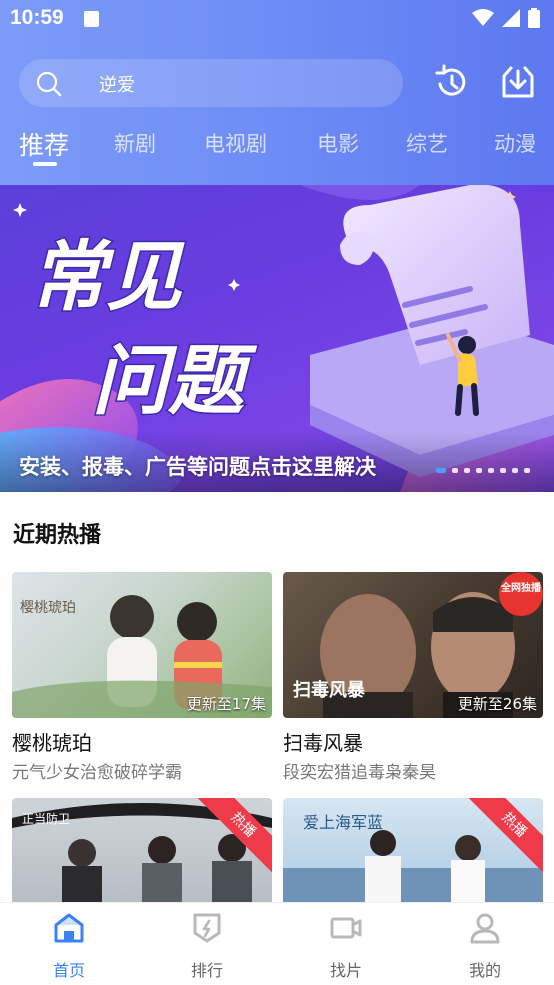  Describe the element at coordinates (338, 143) in the screenshot. I see `tab-movie: 电影` at that location.